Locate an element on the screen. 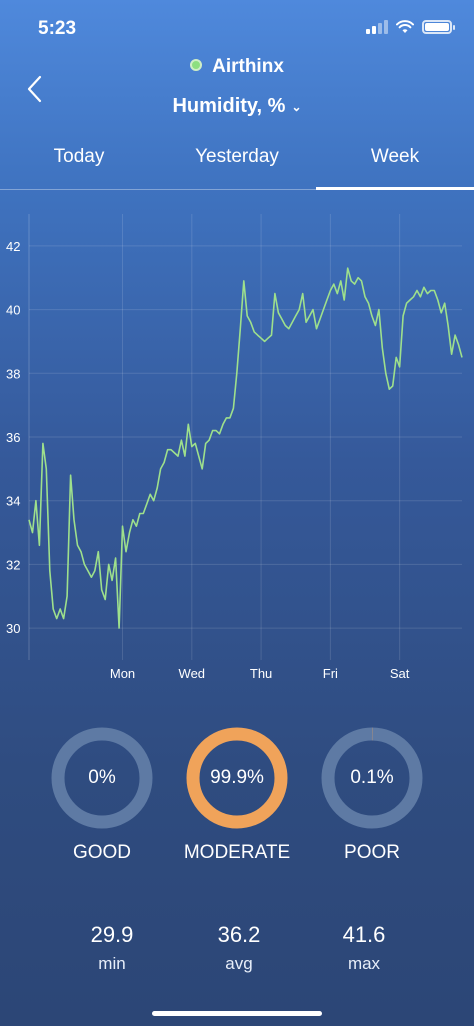 Image resolution: width=474 pixels, height=1026 pixels. gauge-ring: 99.9% is located at coordinates (237, 778).